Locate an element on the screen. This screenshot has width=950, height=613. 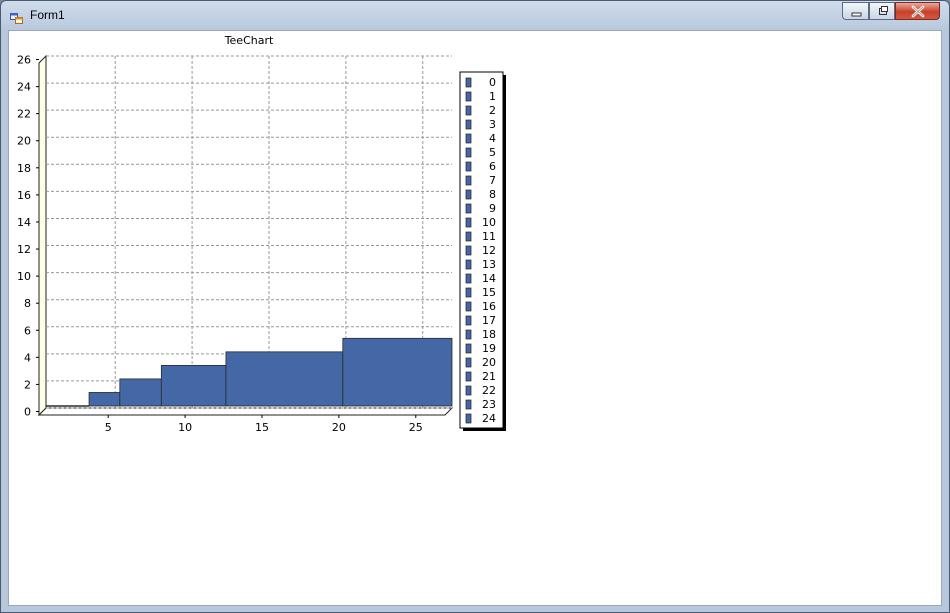
legend-entry-label: 14 is located at coordinates (489, 278).